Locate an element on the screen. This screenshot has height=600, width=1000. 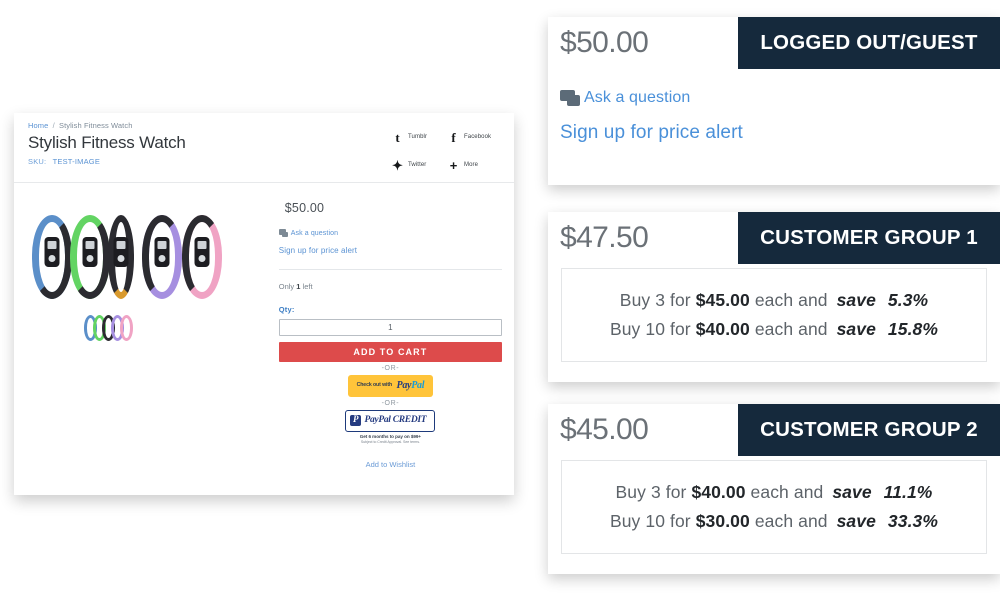
tier-row: Buy 3 for $45.00 each and save 5.3% is located at coordinates (774, 300).